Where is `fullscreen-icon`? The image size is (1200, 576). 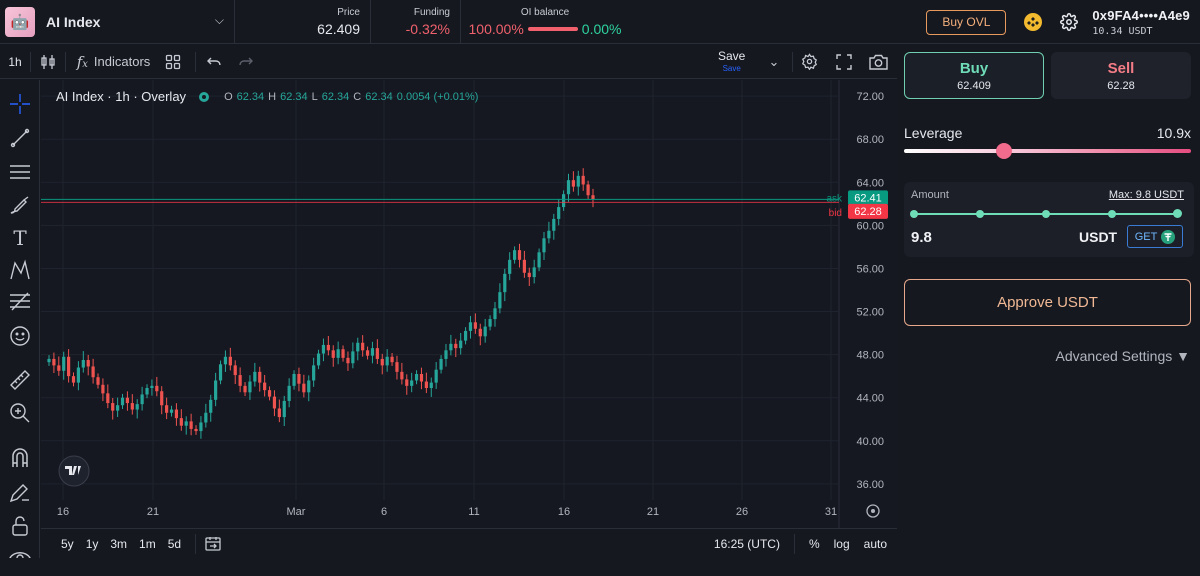
fullscreen-icon is located at coordinates (844, 62).